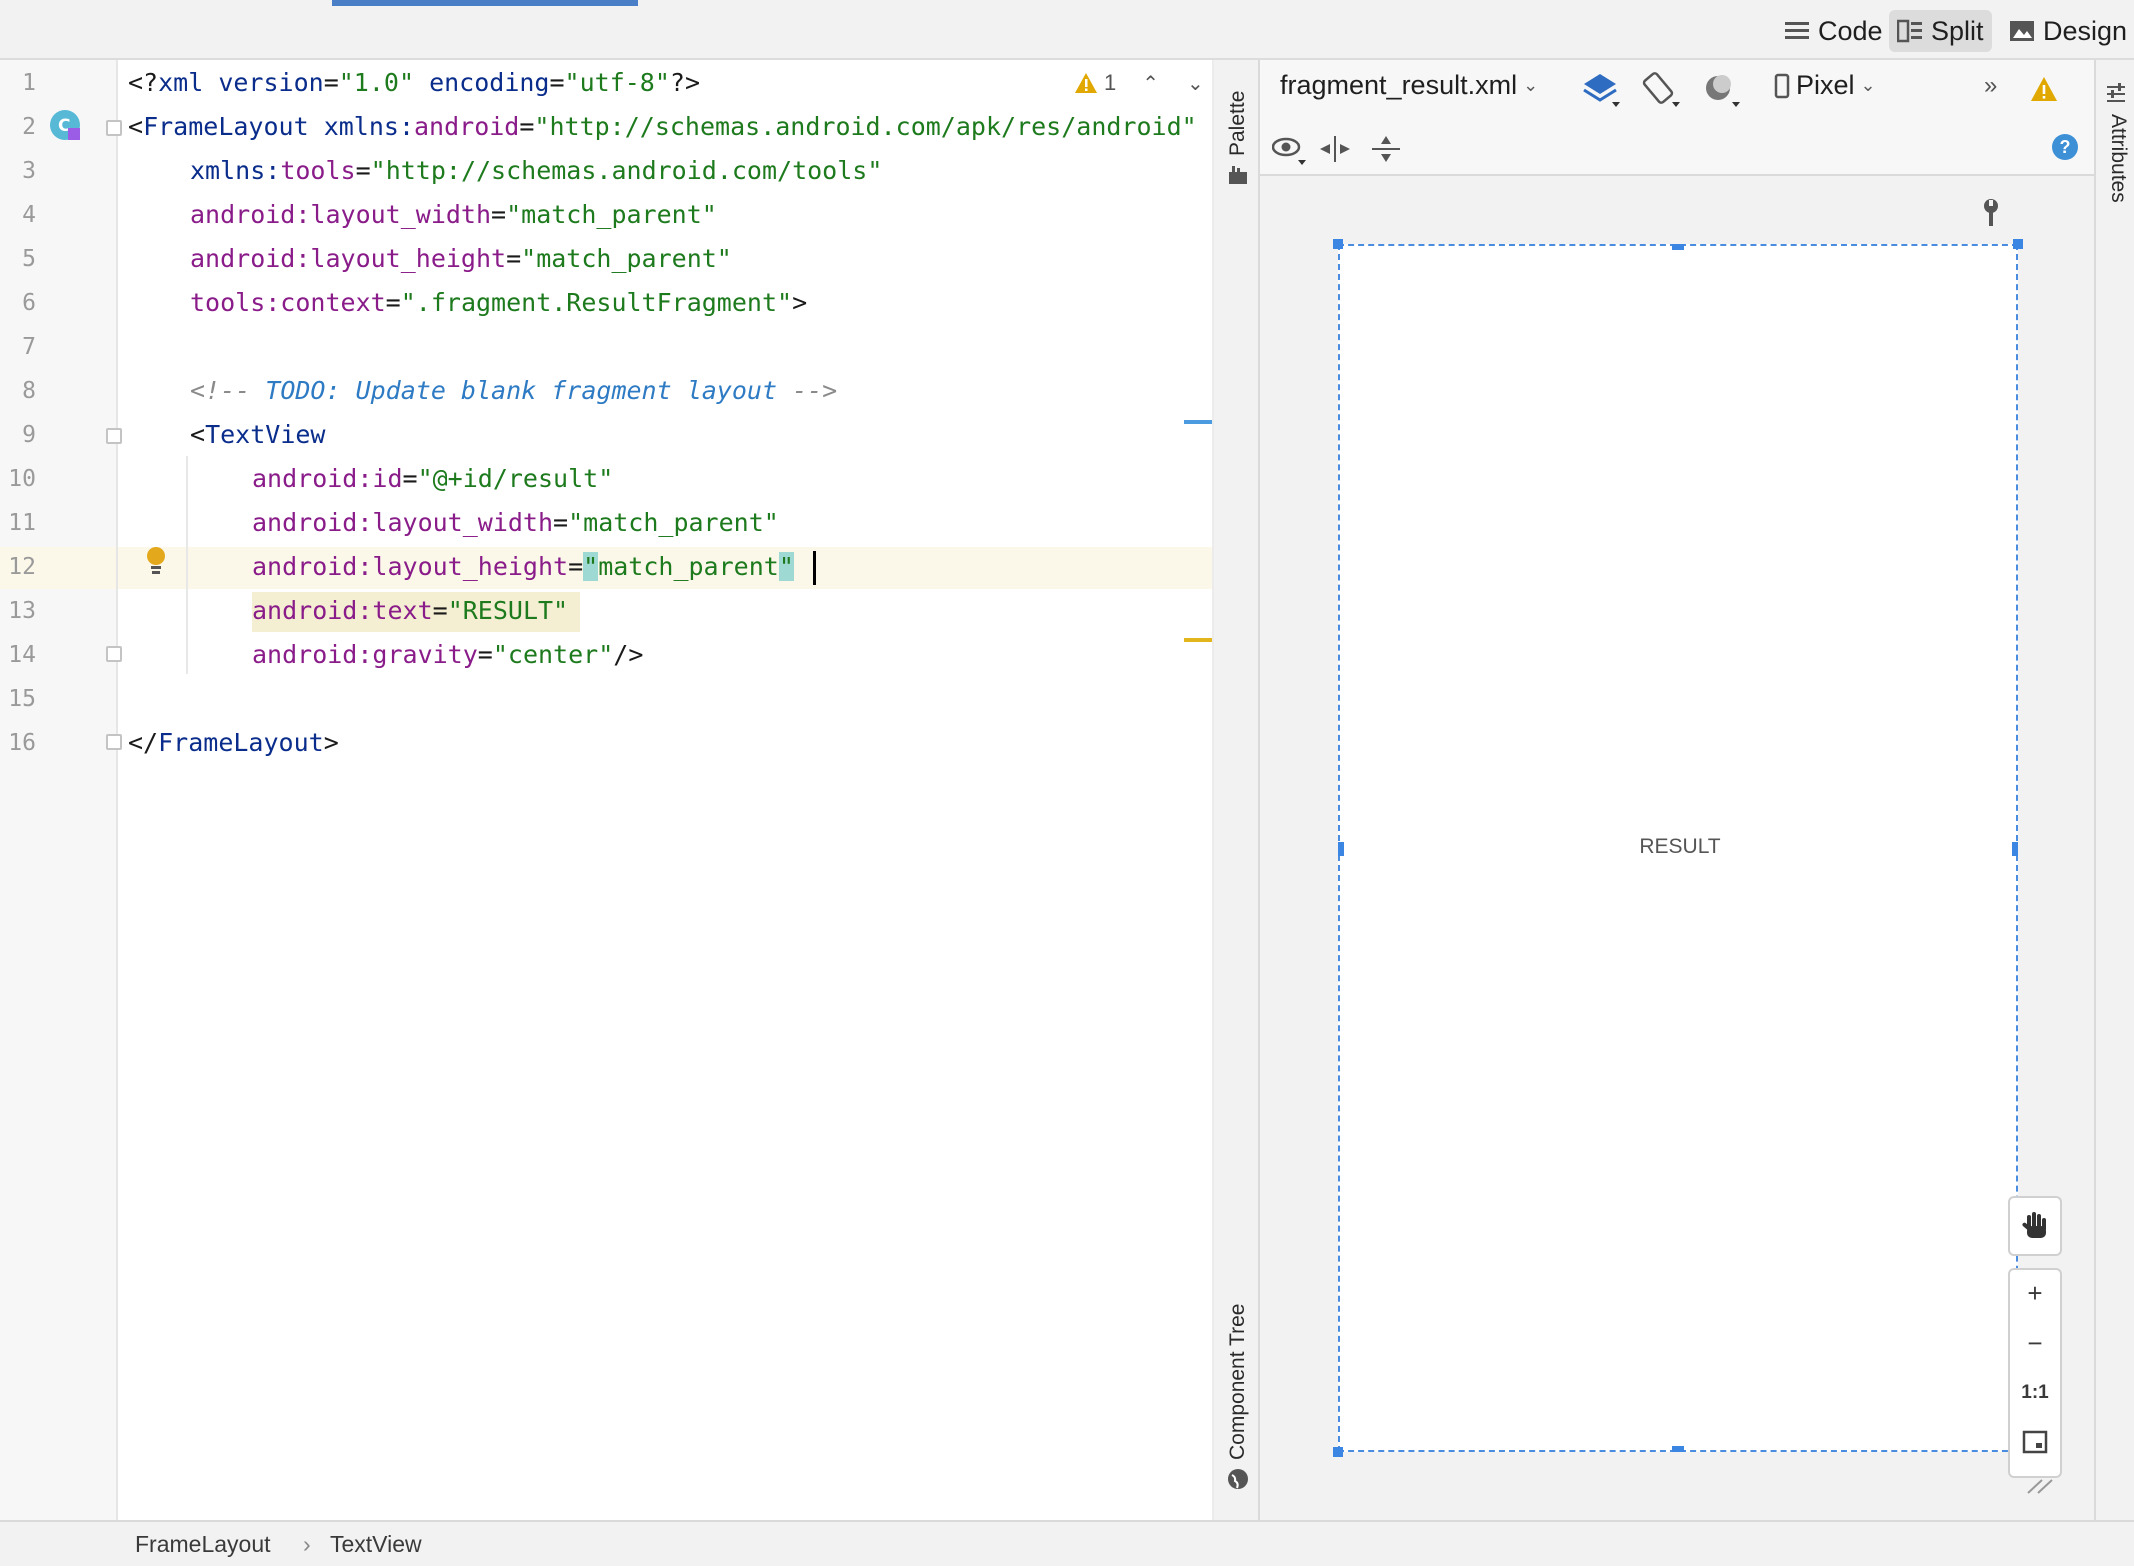 This screenshot has width=2134, height=1566. I want to click on code-view-icon, so click(1797, 30).